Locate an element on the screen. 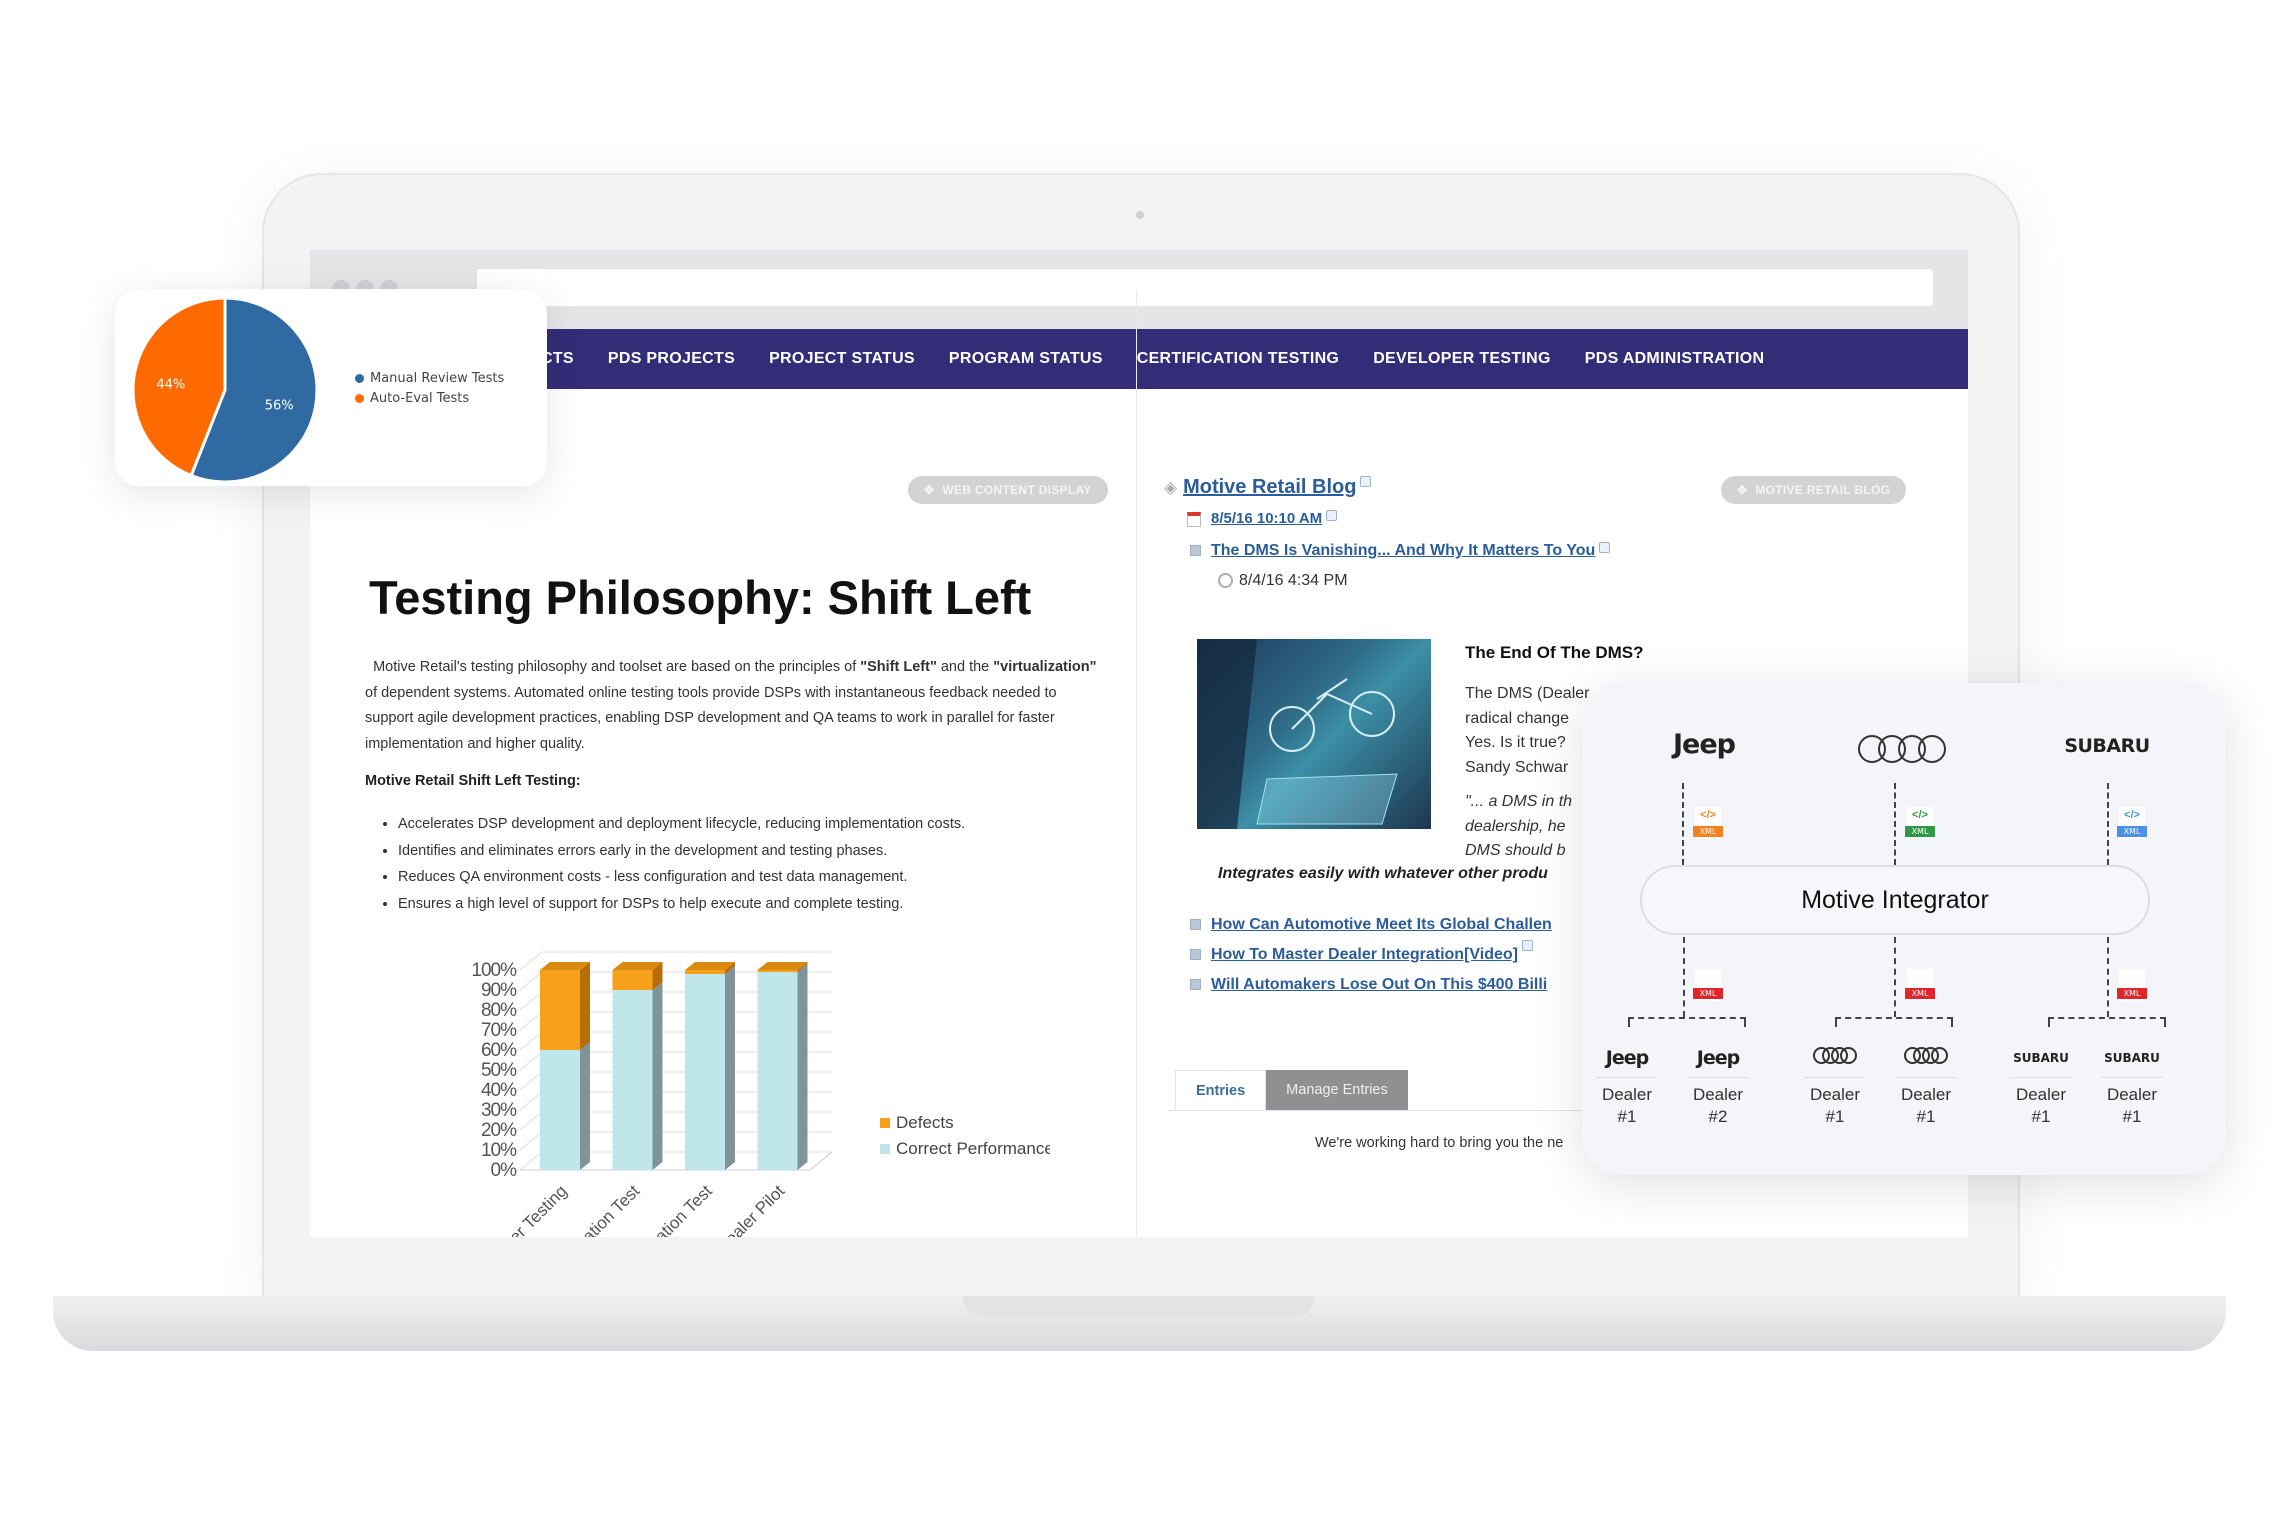 The image size is (2292, 1535). tab-entries: Entries is located at coordinates (1221, 1090).